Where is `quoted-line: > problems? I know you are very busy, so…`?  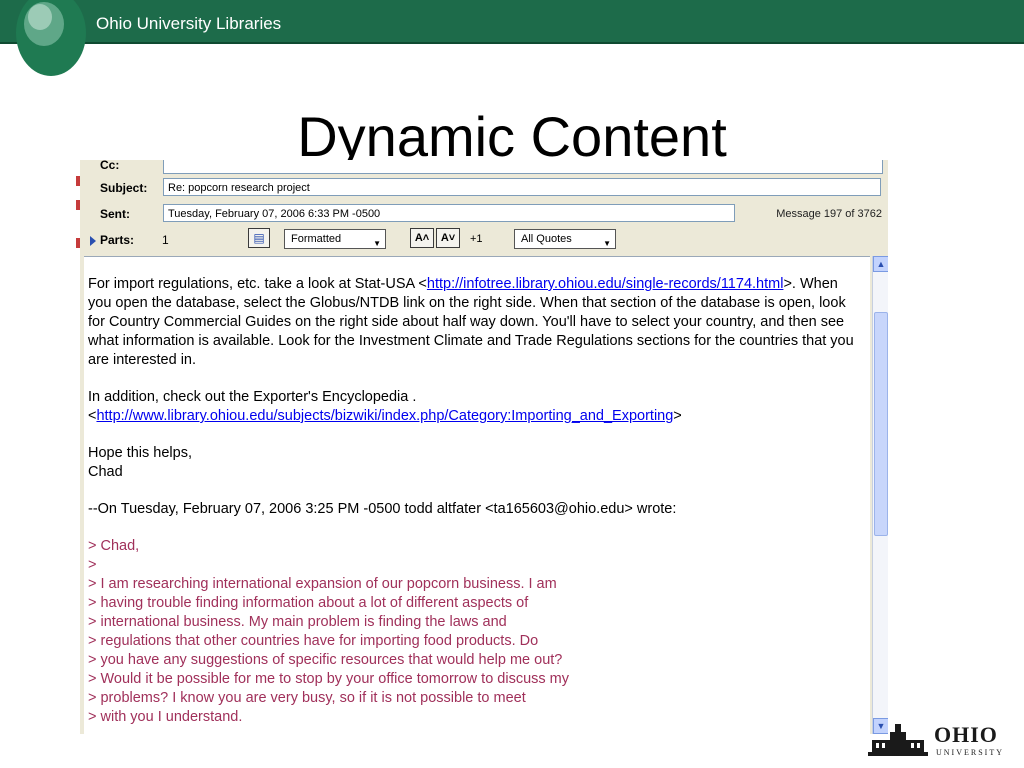 quoted-line: > problems? I know you are very busy, so… is located at coordinates (307, 698).